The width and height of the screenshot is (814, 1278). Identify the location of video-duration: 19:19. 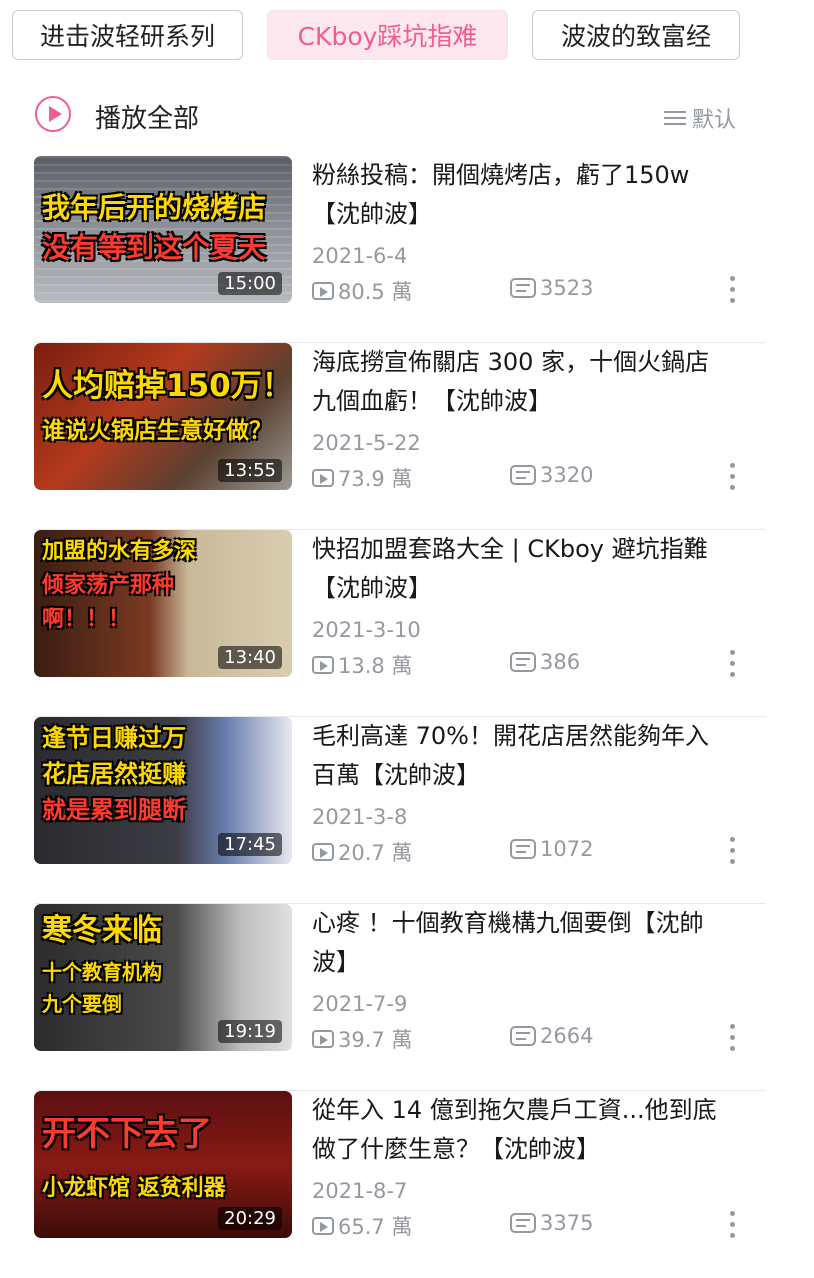
(250, 1031).